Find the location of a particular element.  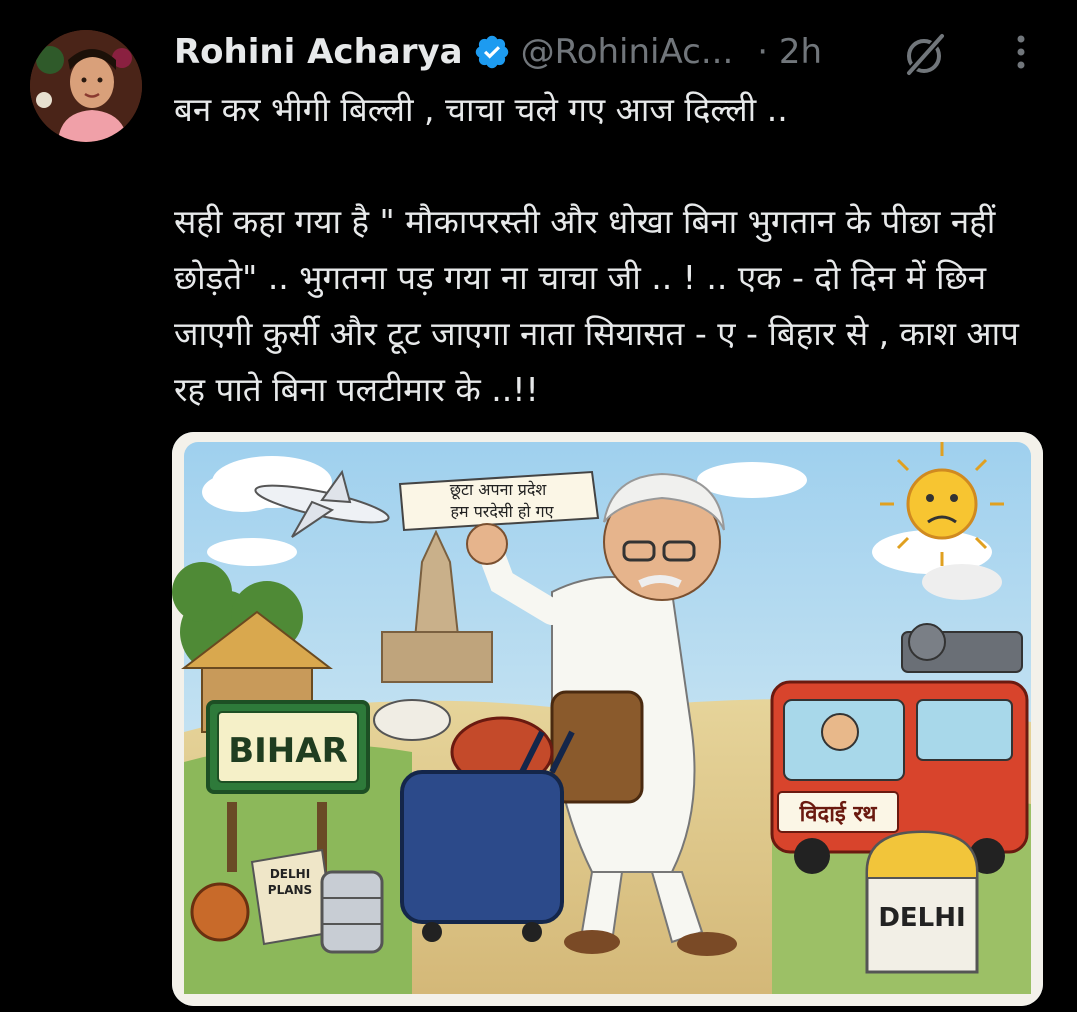

avatar is located at coordinates (86, 86).